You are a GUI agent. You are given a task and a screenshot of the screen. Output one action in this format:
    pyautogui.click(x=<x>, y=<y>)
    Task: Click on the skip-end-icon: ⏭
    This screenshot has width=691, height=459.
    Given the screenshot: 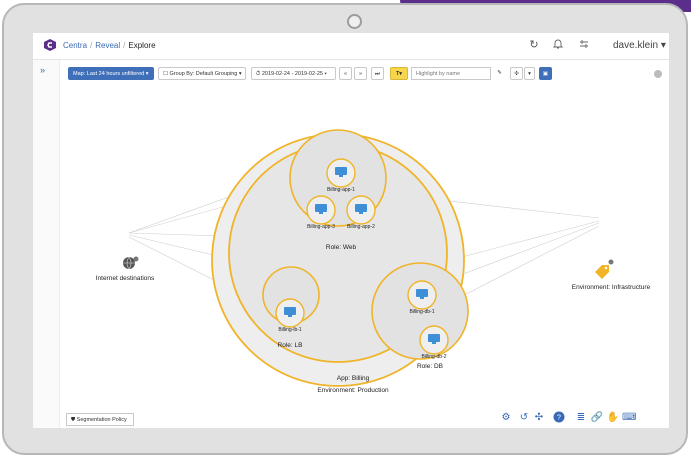 What is the action you would take?
    pyautogui.click(x=377, y=73)
    